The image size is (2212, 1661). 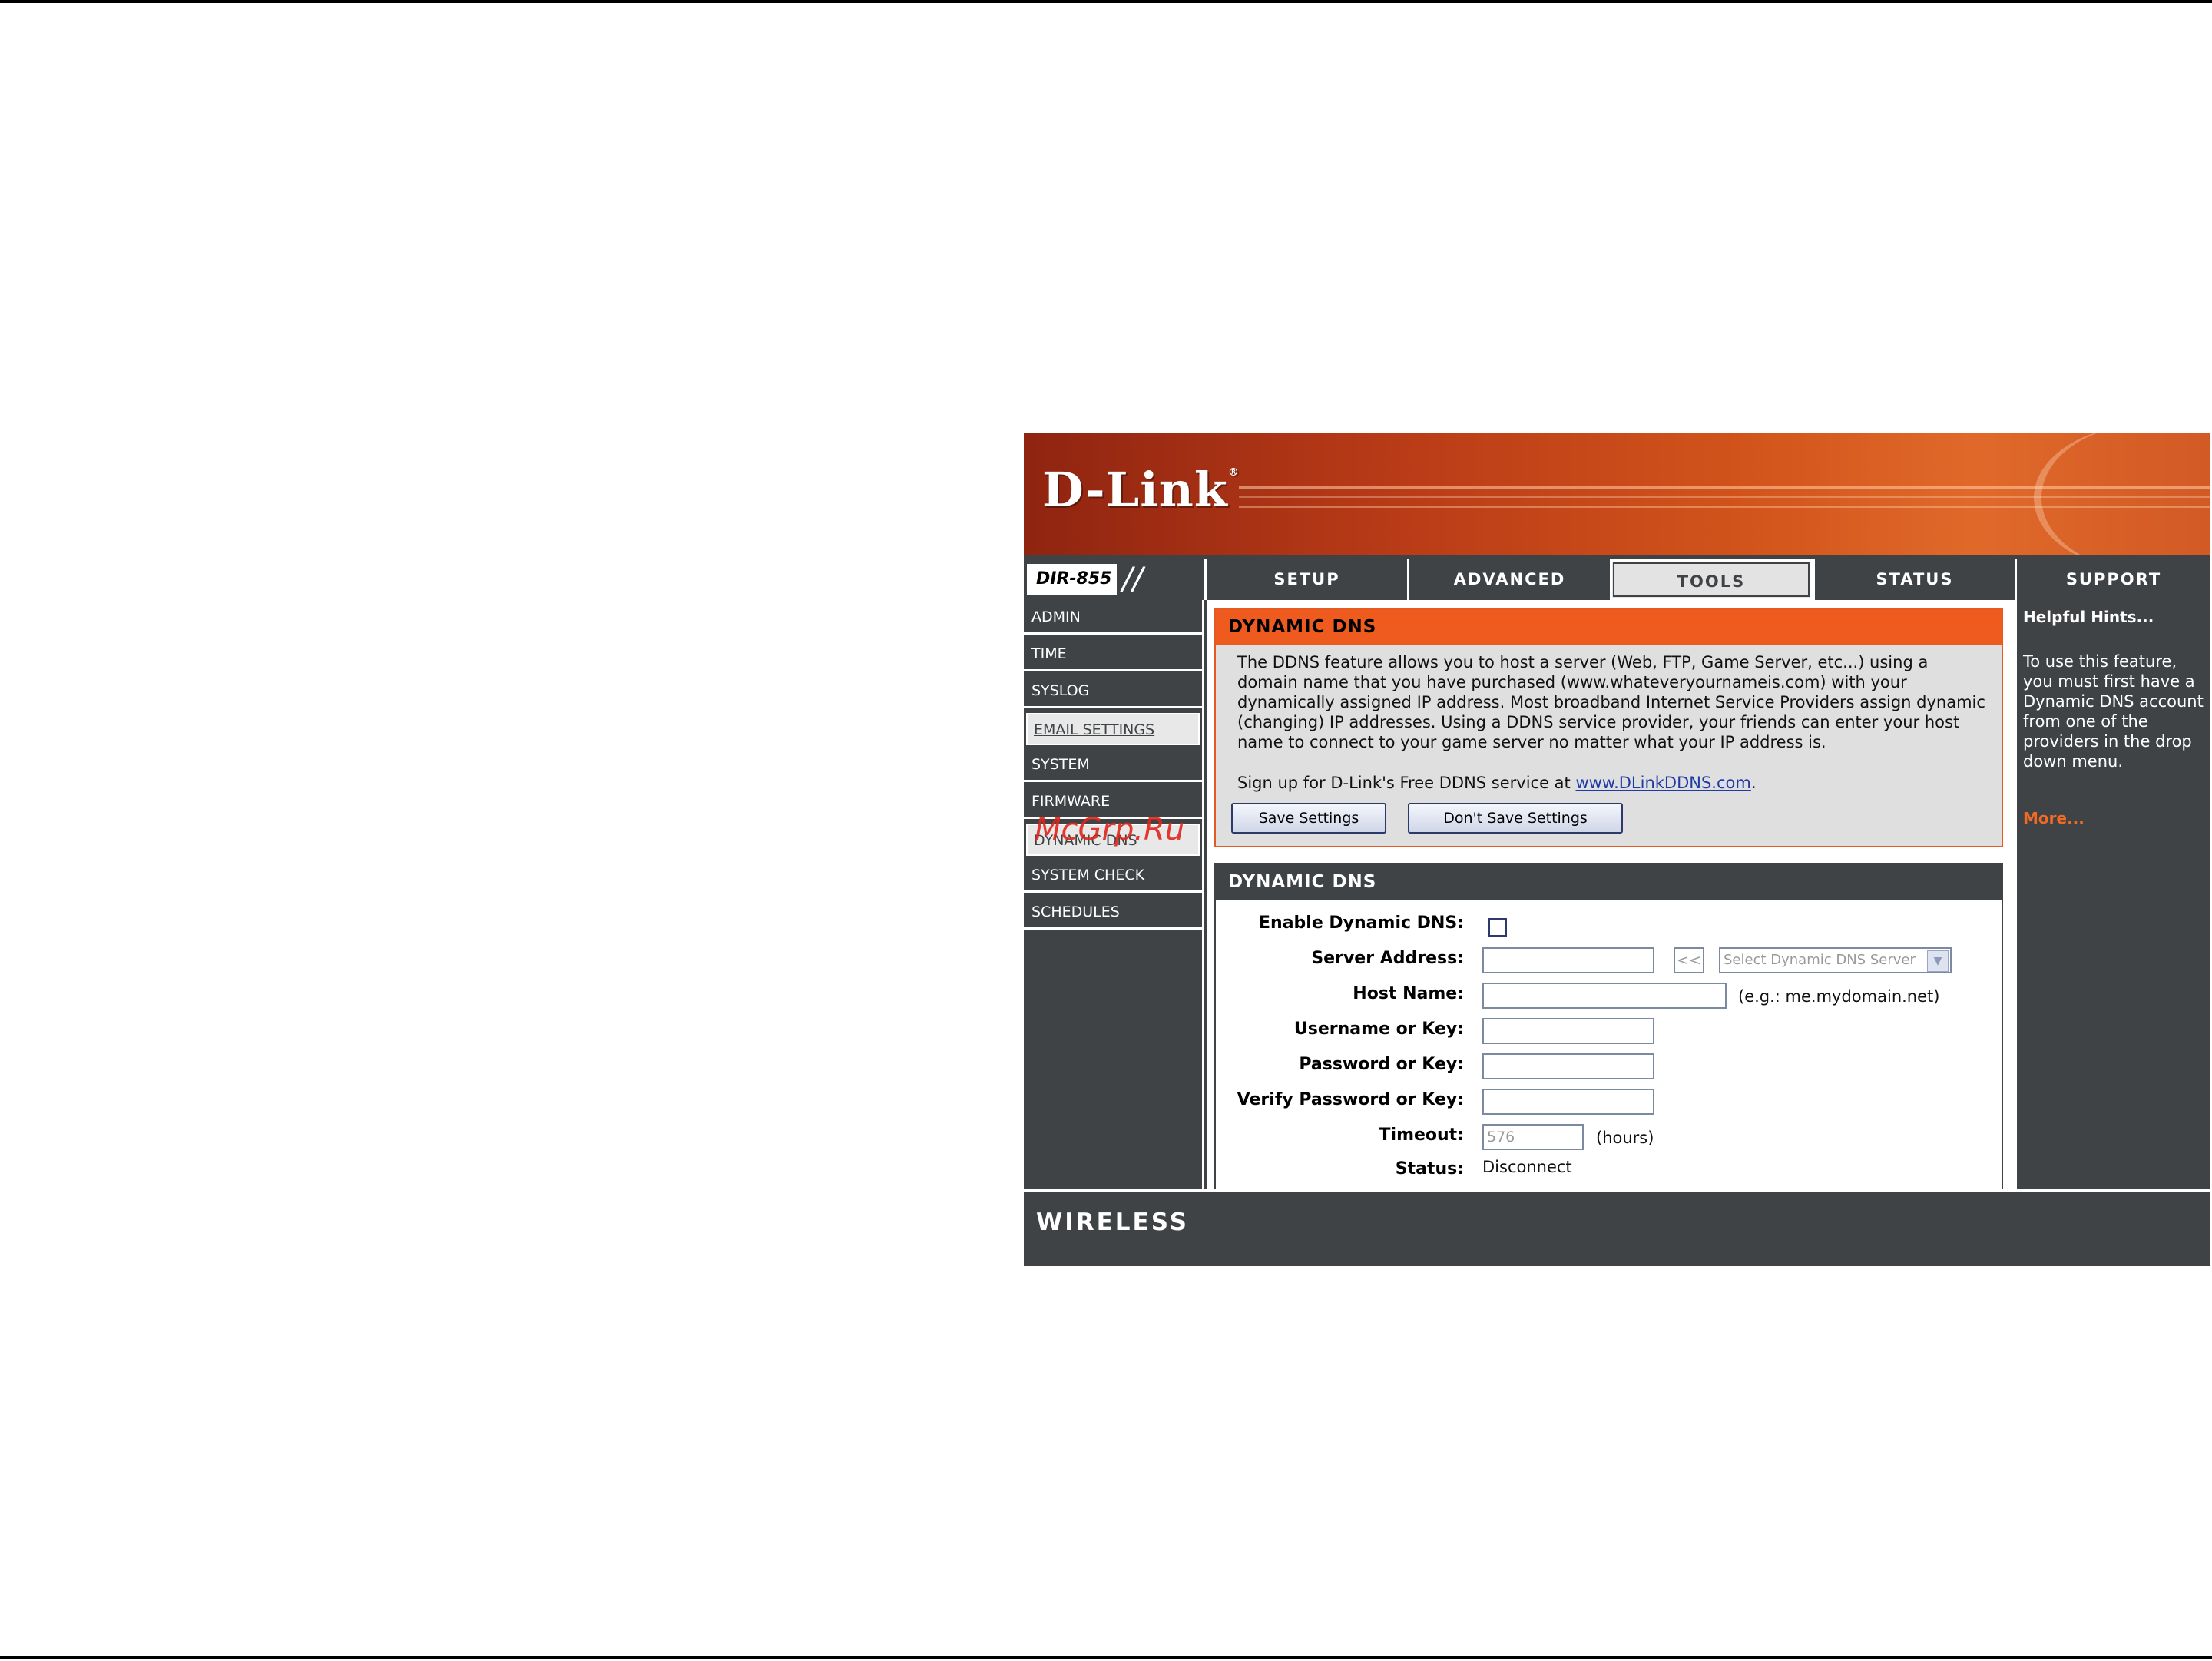 I want to click on timeout-unit: (hours), so click(x=1625, y=1138).